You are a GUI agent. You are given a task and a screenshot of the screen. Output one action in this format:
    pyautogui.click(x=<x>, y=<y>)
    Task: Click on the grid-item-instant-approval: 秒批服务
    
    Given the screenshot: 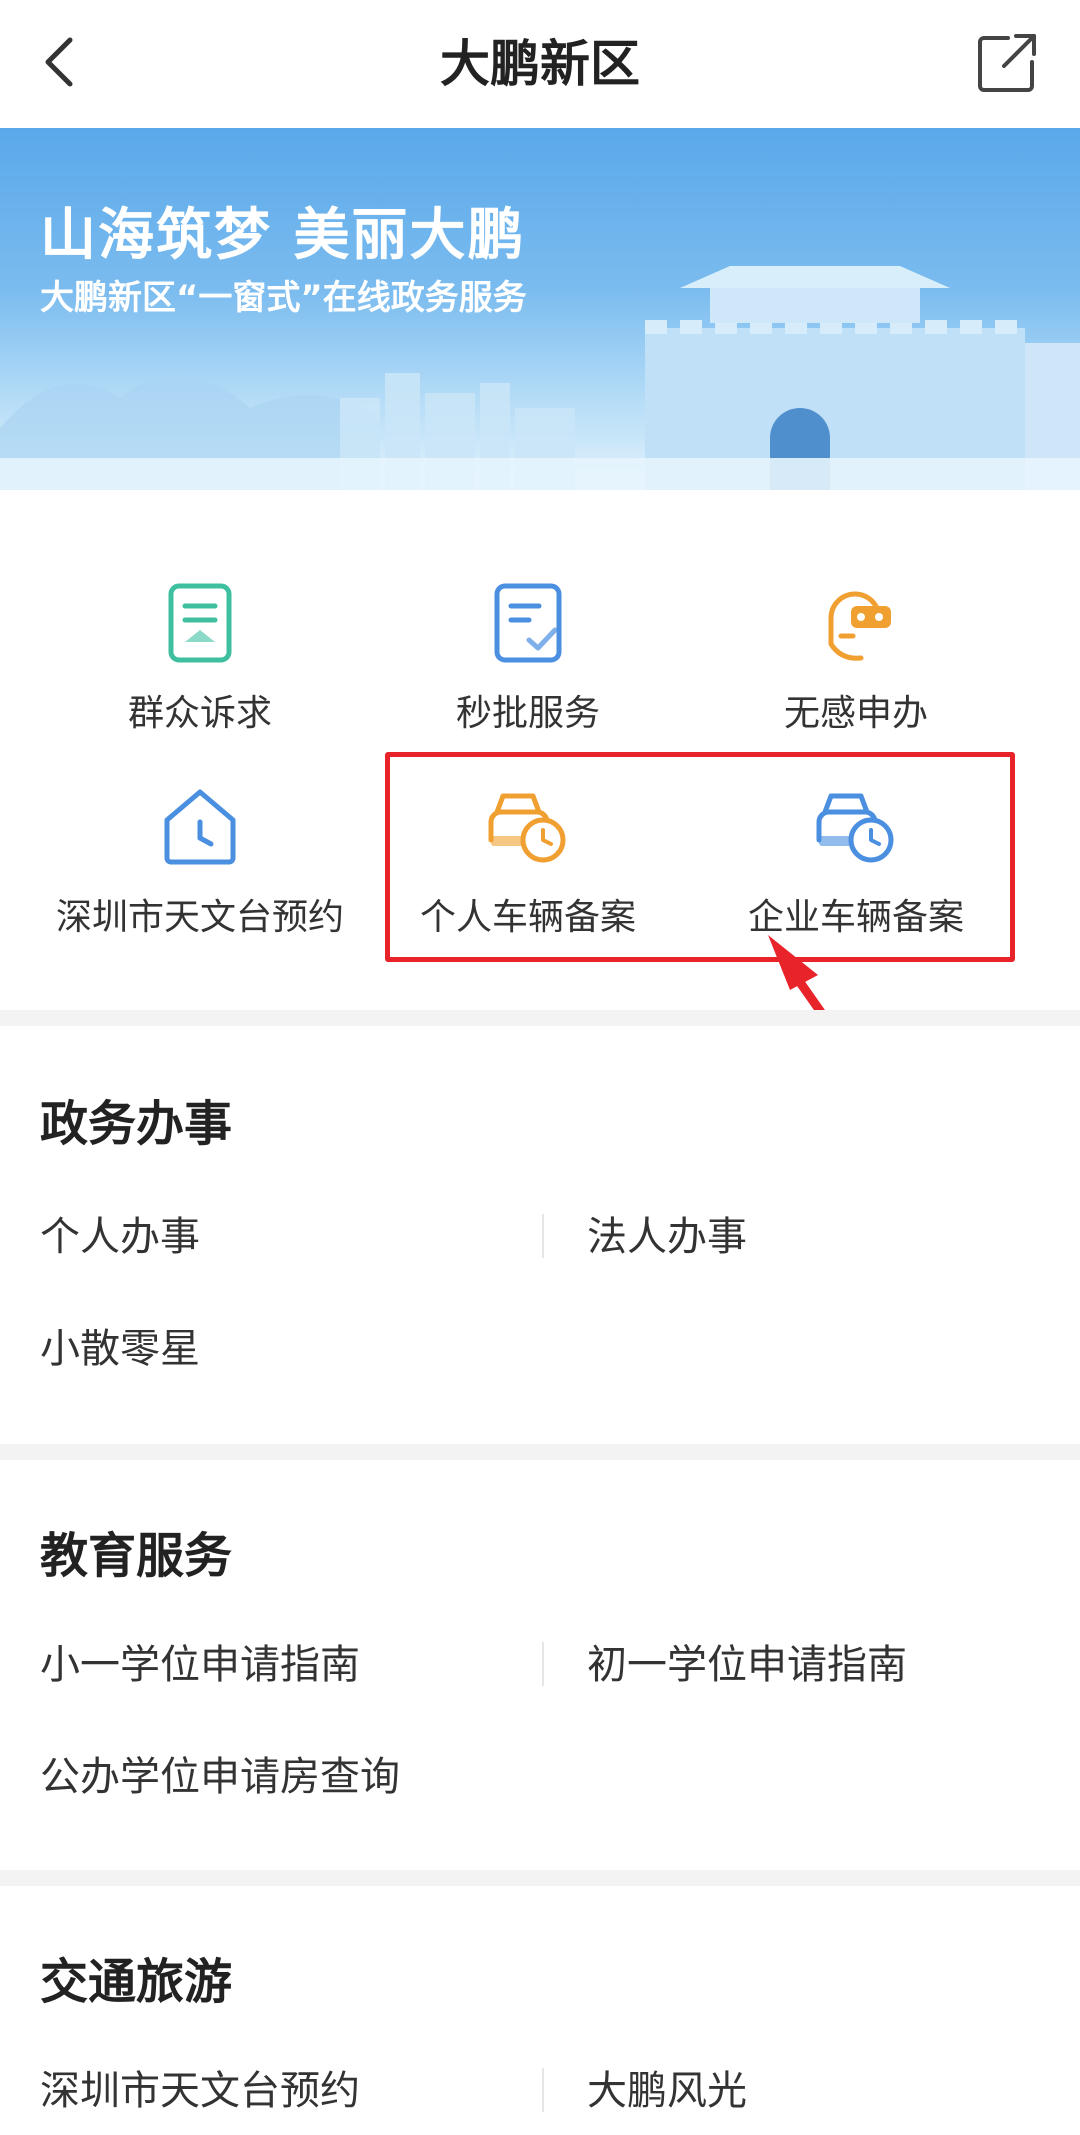 What is the action you would take?
    pyautogui.click(x=528, y=657)
    